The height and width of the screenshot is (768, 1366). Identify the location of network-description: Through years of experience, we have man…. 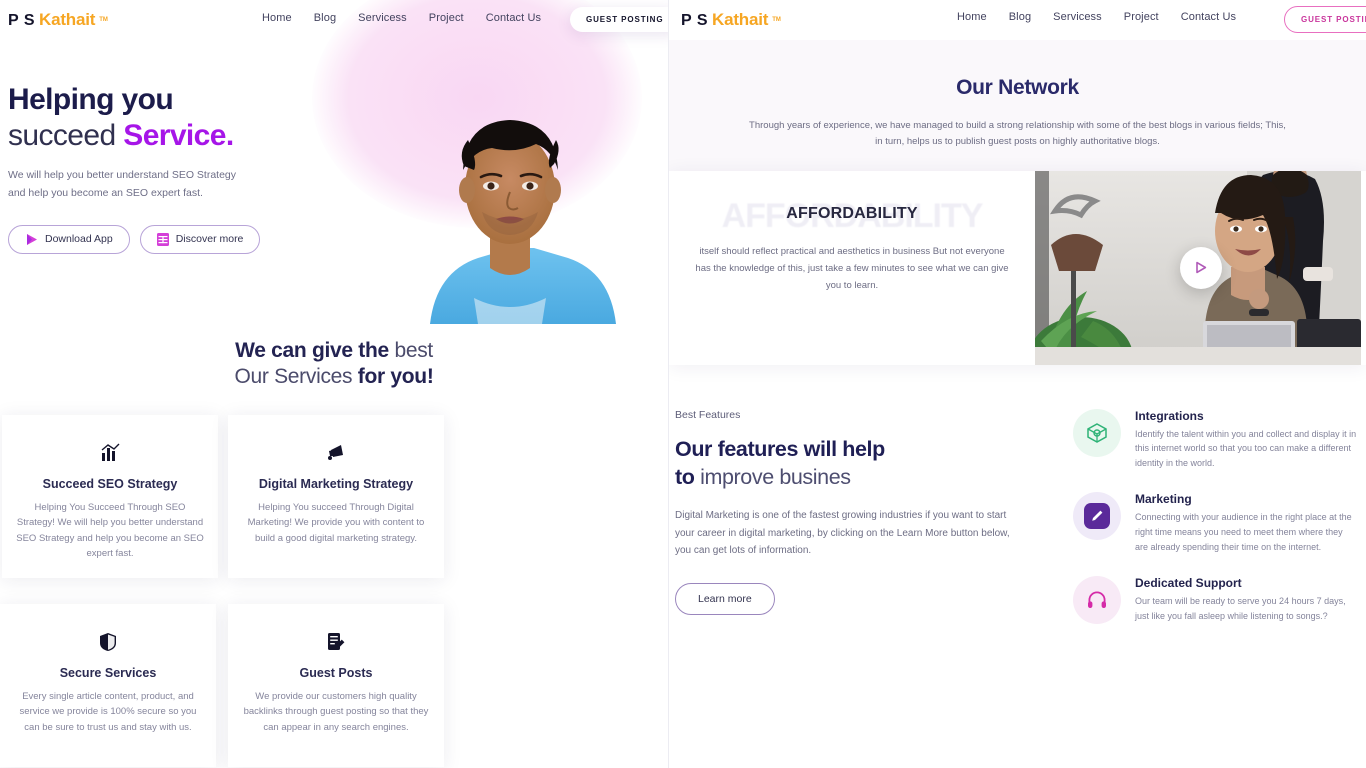
(1017, 134).